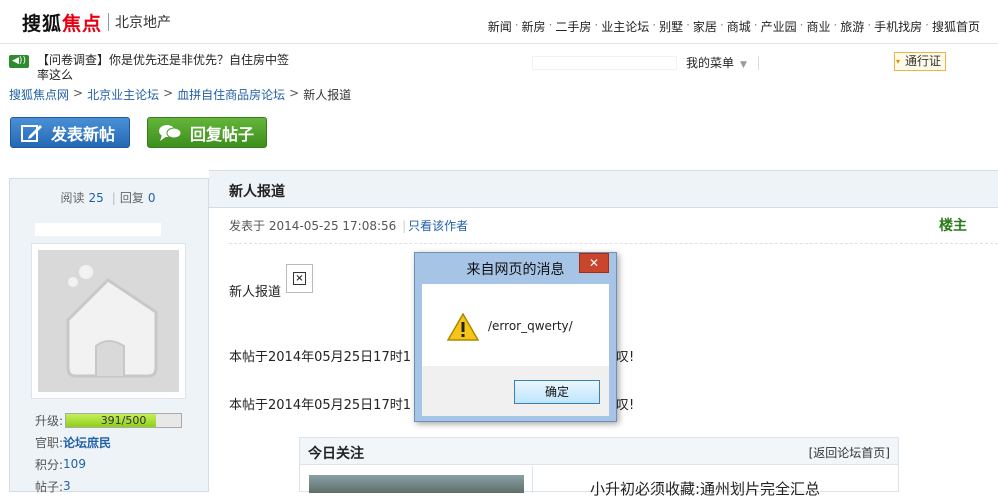 This screenshot has width=998, height=499. What do you see at coordinates (82, 23) in the screenshot?
I see `logo-jiaodian: 焦点` at bounding box center [82, 23].